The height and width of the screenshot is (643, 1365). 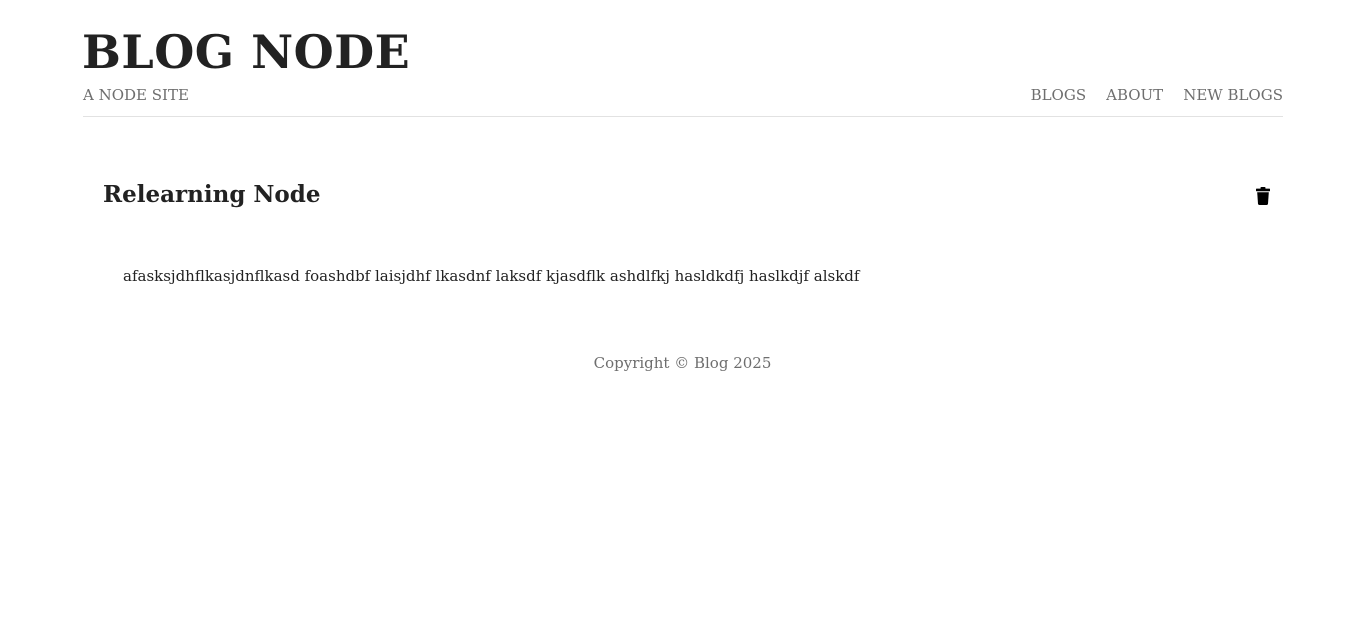 I want to click on post-title: Relearning Node, so click(x=689, y=195).